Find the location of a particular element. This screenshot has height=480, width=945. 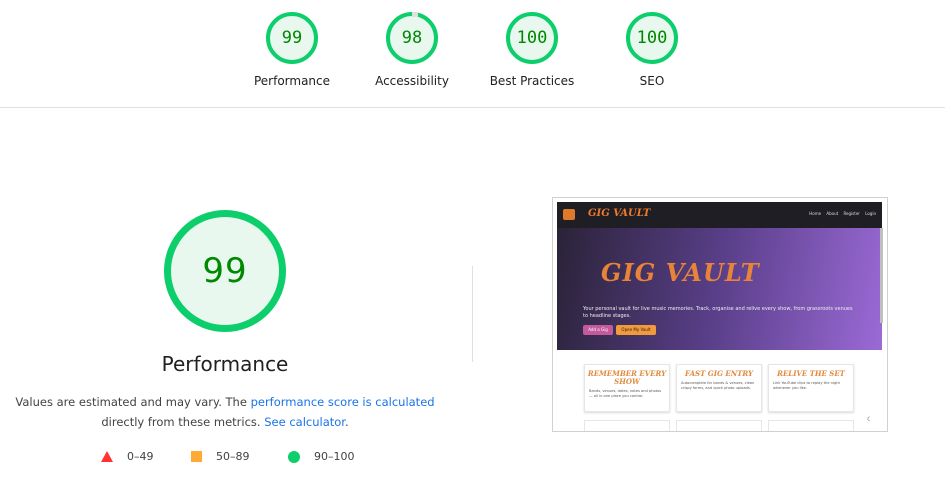

gauge-label: Performance is located at coordinates (292, 81).